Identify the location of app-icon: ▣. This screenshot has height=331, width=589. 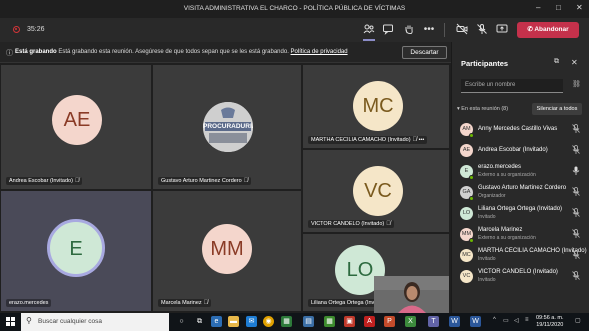
(349, 321).